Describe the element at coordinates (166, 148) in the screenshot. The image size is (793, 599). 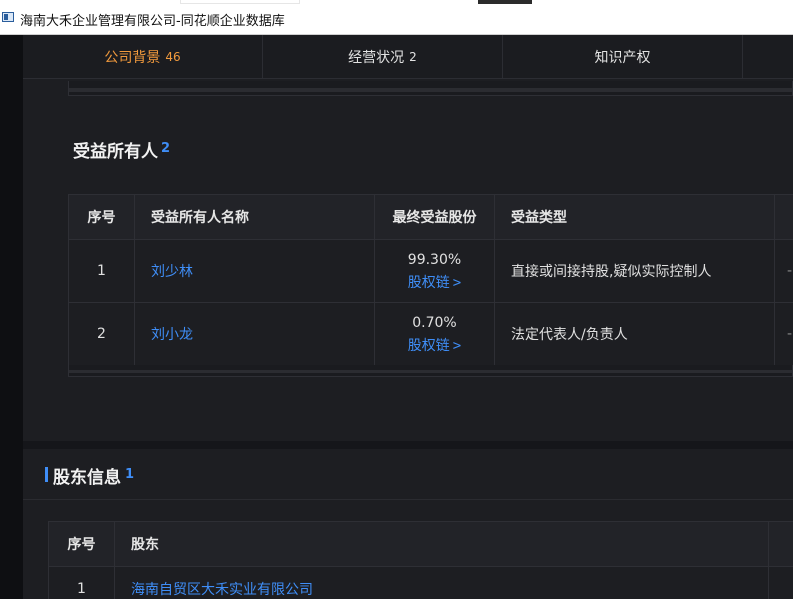
I see `beneficial-owner-count: 2` at that location.